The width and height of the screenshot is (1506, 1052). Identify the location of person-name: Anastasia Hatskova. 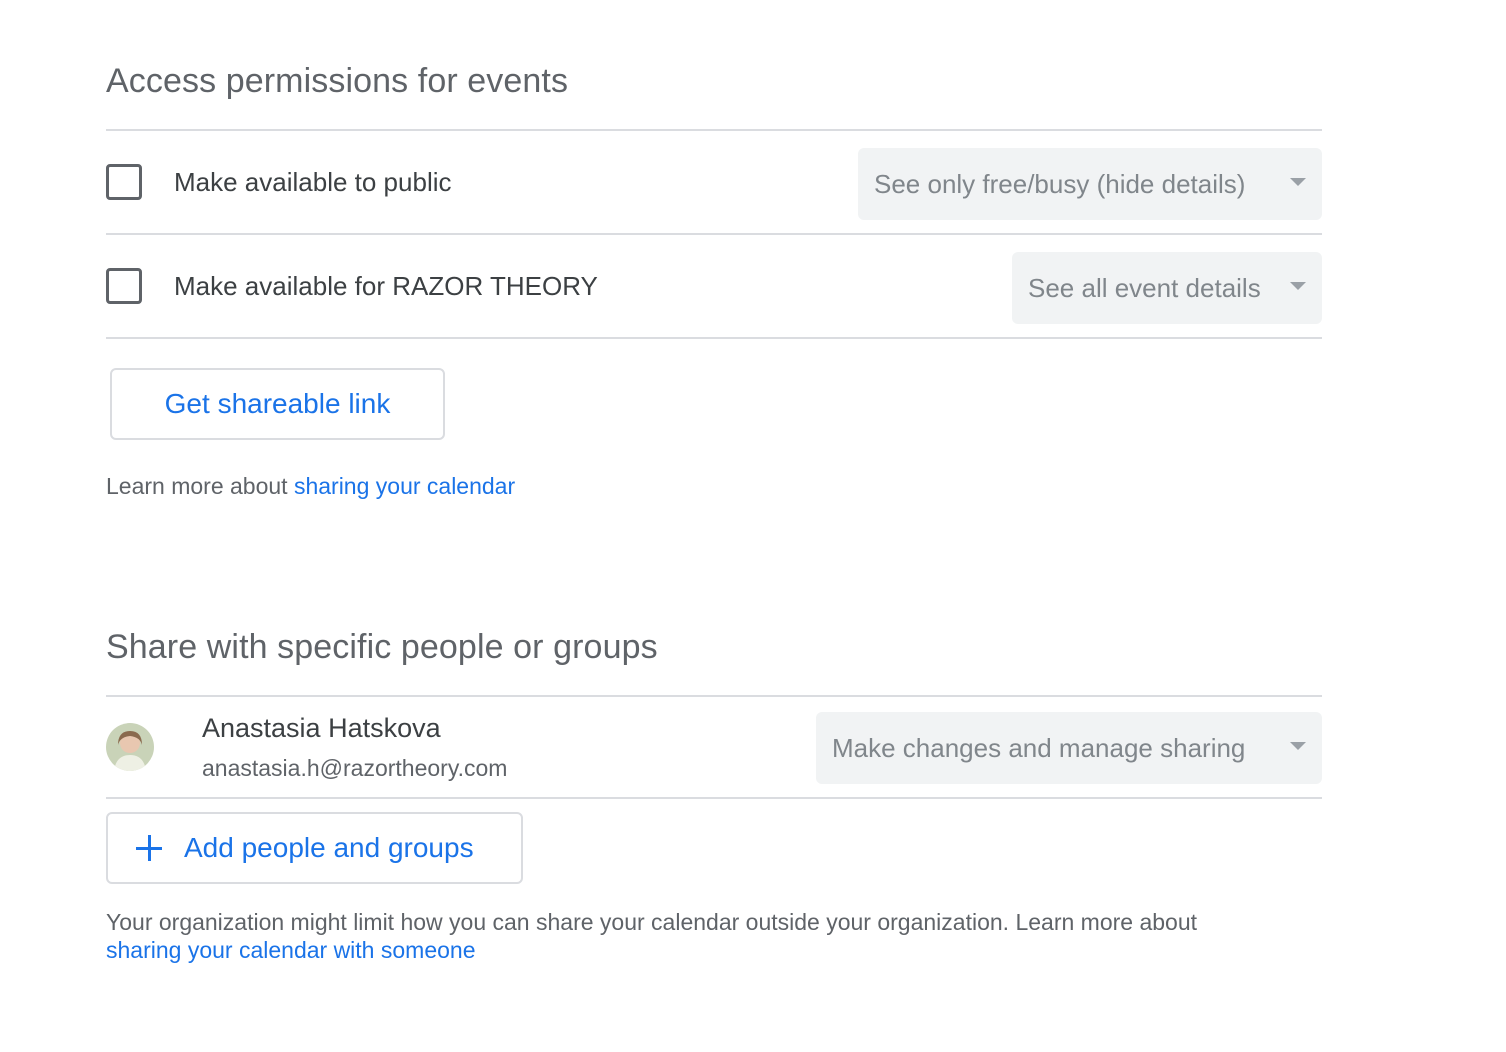
(321, 728).